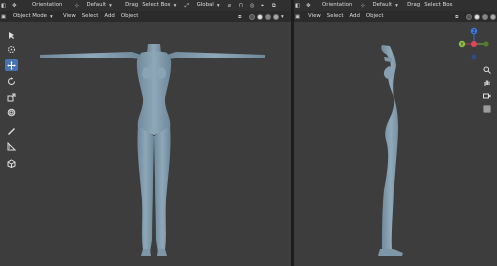  What do you see at coordinates (11, 97) in the screenshot?
I see `scale-tool` at bounding box center [11, 97].